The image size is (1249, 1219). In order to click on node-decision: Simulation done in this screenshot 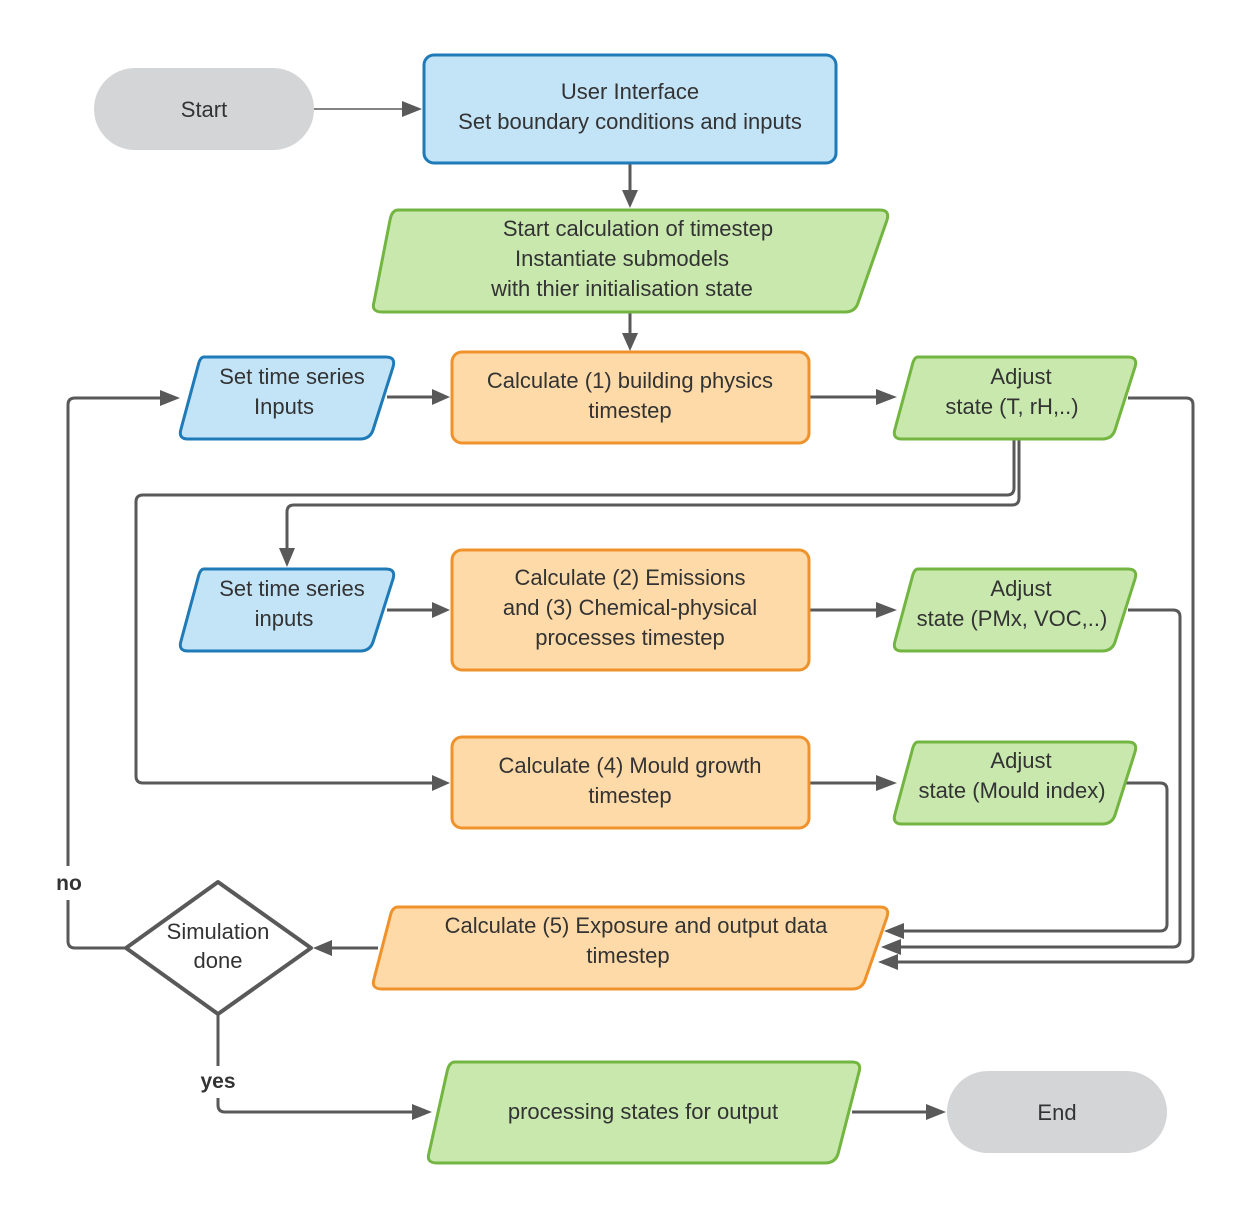, I will do `click(218, 948)`.